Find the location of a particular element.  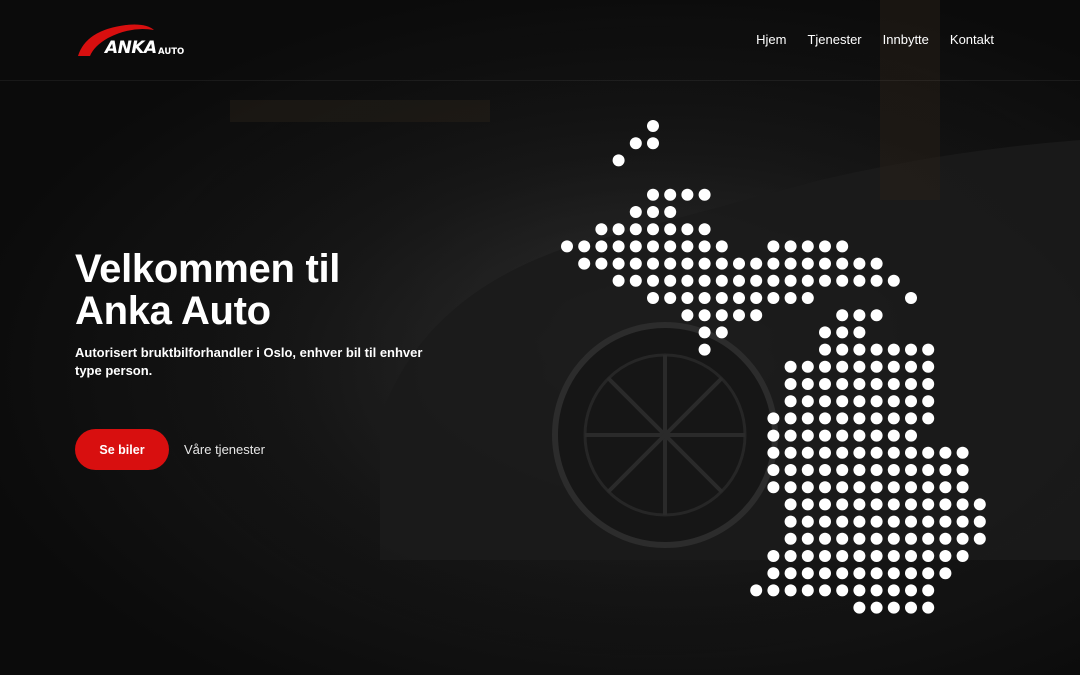

logo-name: ANKA is located at coordinates (131, 48).